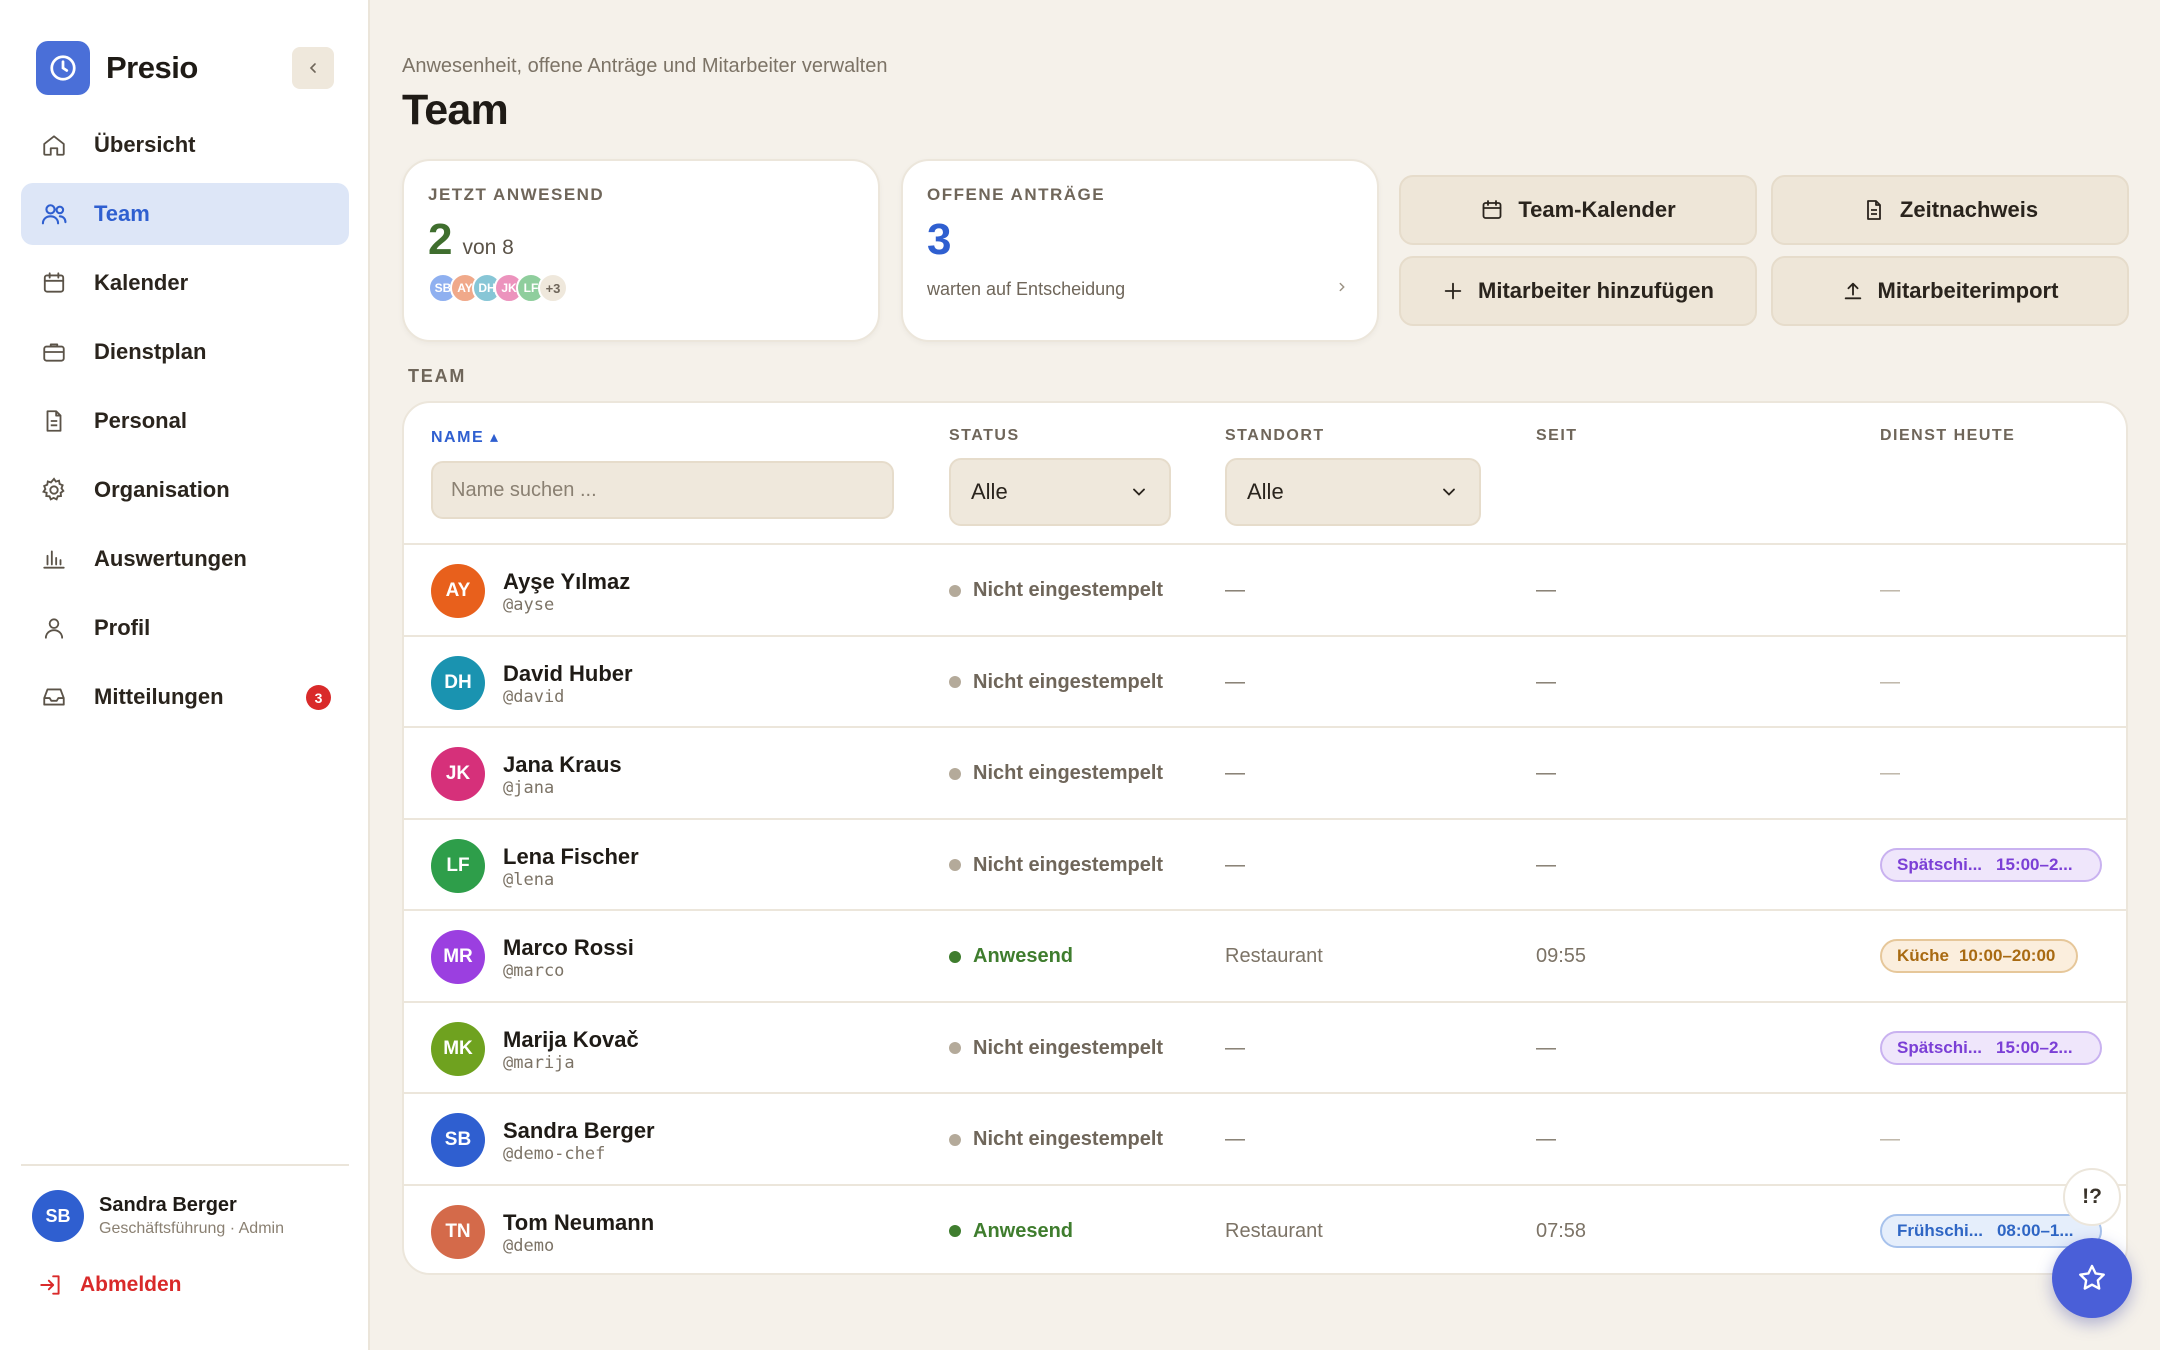  Describe the element at coordinates (2092, 1278) in the screenshot. I see `favorites-button` at that location.